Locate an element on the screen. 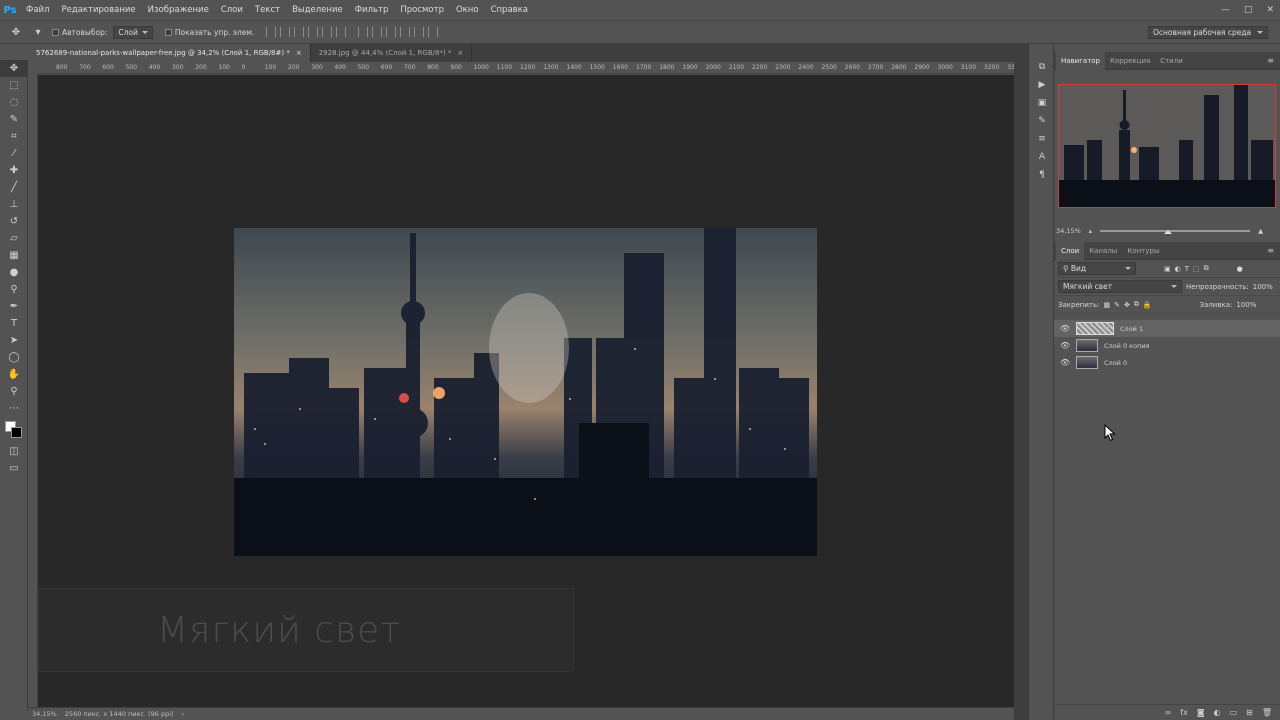 This screenshot has width=1280, height=720. opacity-value: 100% is located at coordinates (1263, 287).